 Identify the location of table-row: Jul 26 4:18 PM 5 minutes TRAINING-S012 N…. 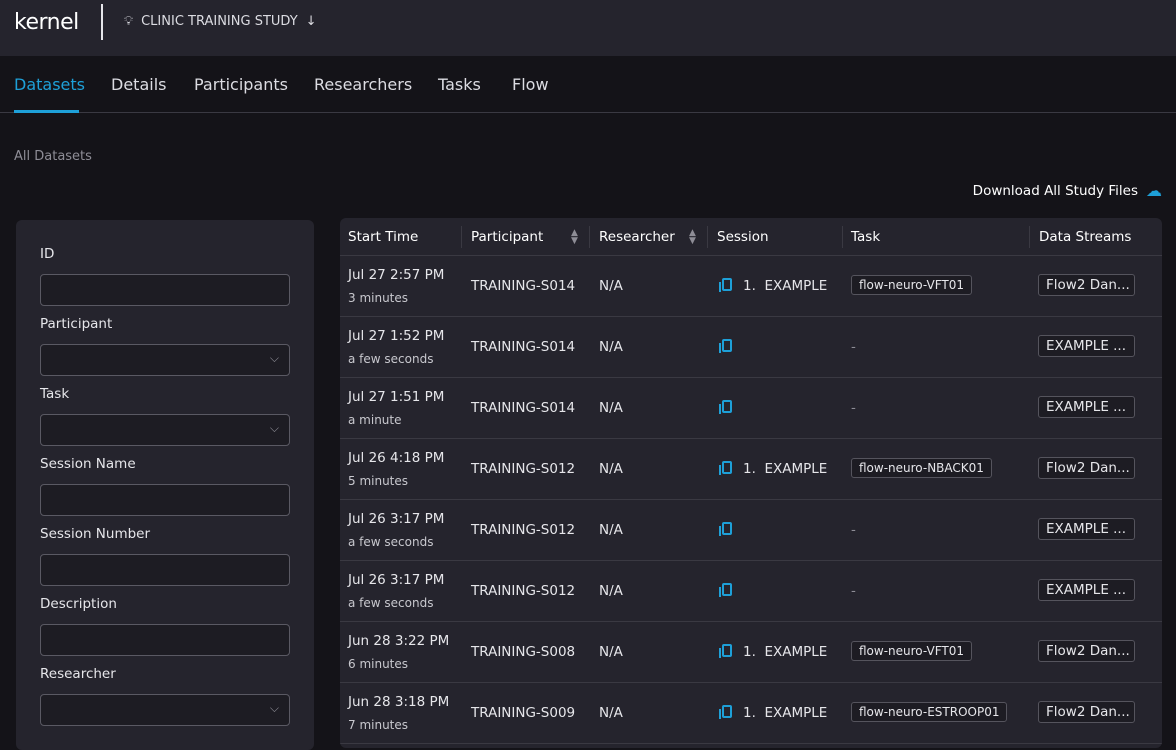
(751, 469).